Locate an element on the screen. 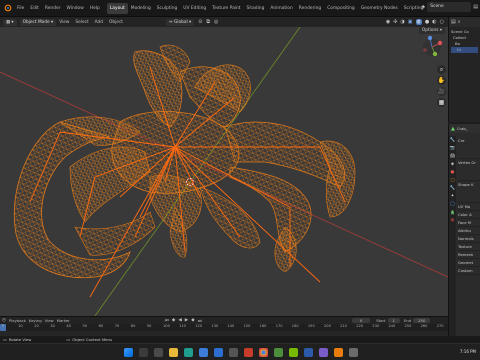 The width and height of the screenshot is (480, 360). modifier-props-icon: 🔧 is located at coordinates (453, 188).